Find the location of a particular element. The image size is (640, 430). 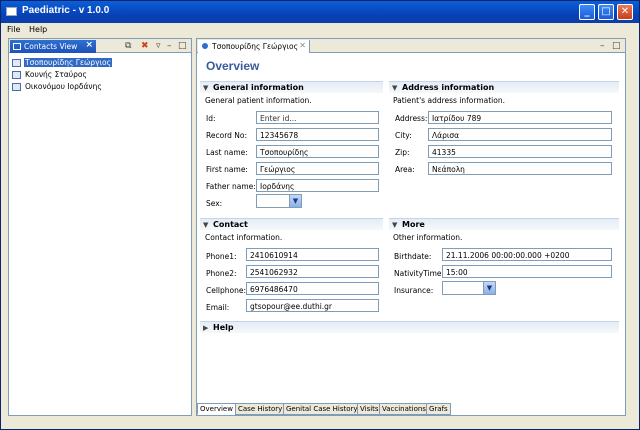

birthdate-label: Birthdate: is located at coordinates (413, 256).